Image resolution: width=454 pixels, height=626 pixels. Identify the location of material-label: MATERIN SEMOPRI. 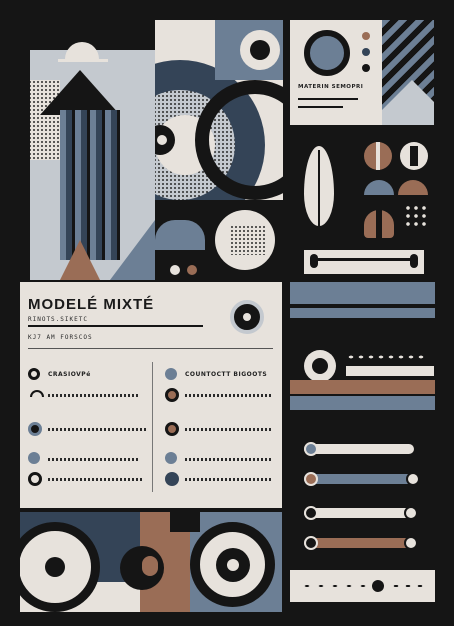
(331, 87).